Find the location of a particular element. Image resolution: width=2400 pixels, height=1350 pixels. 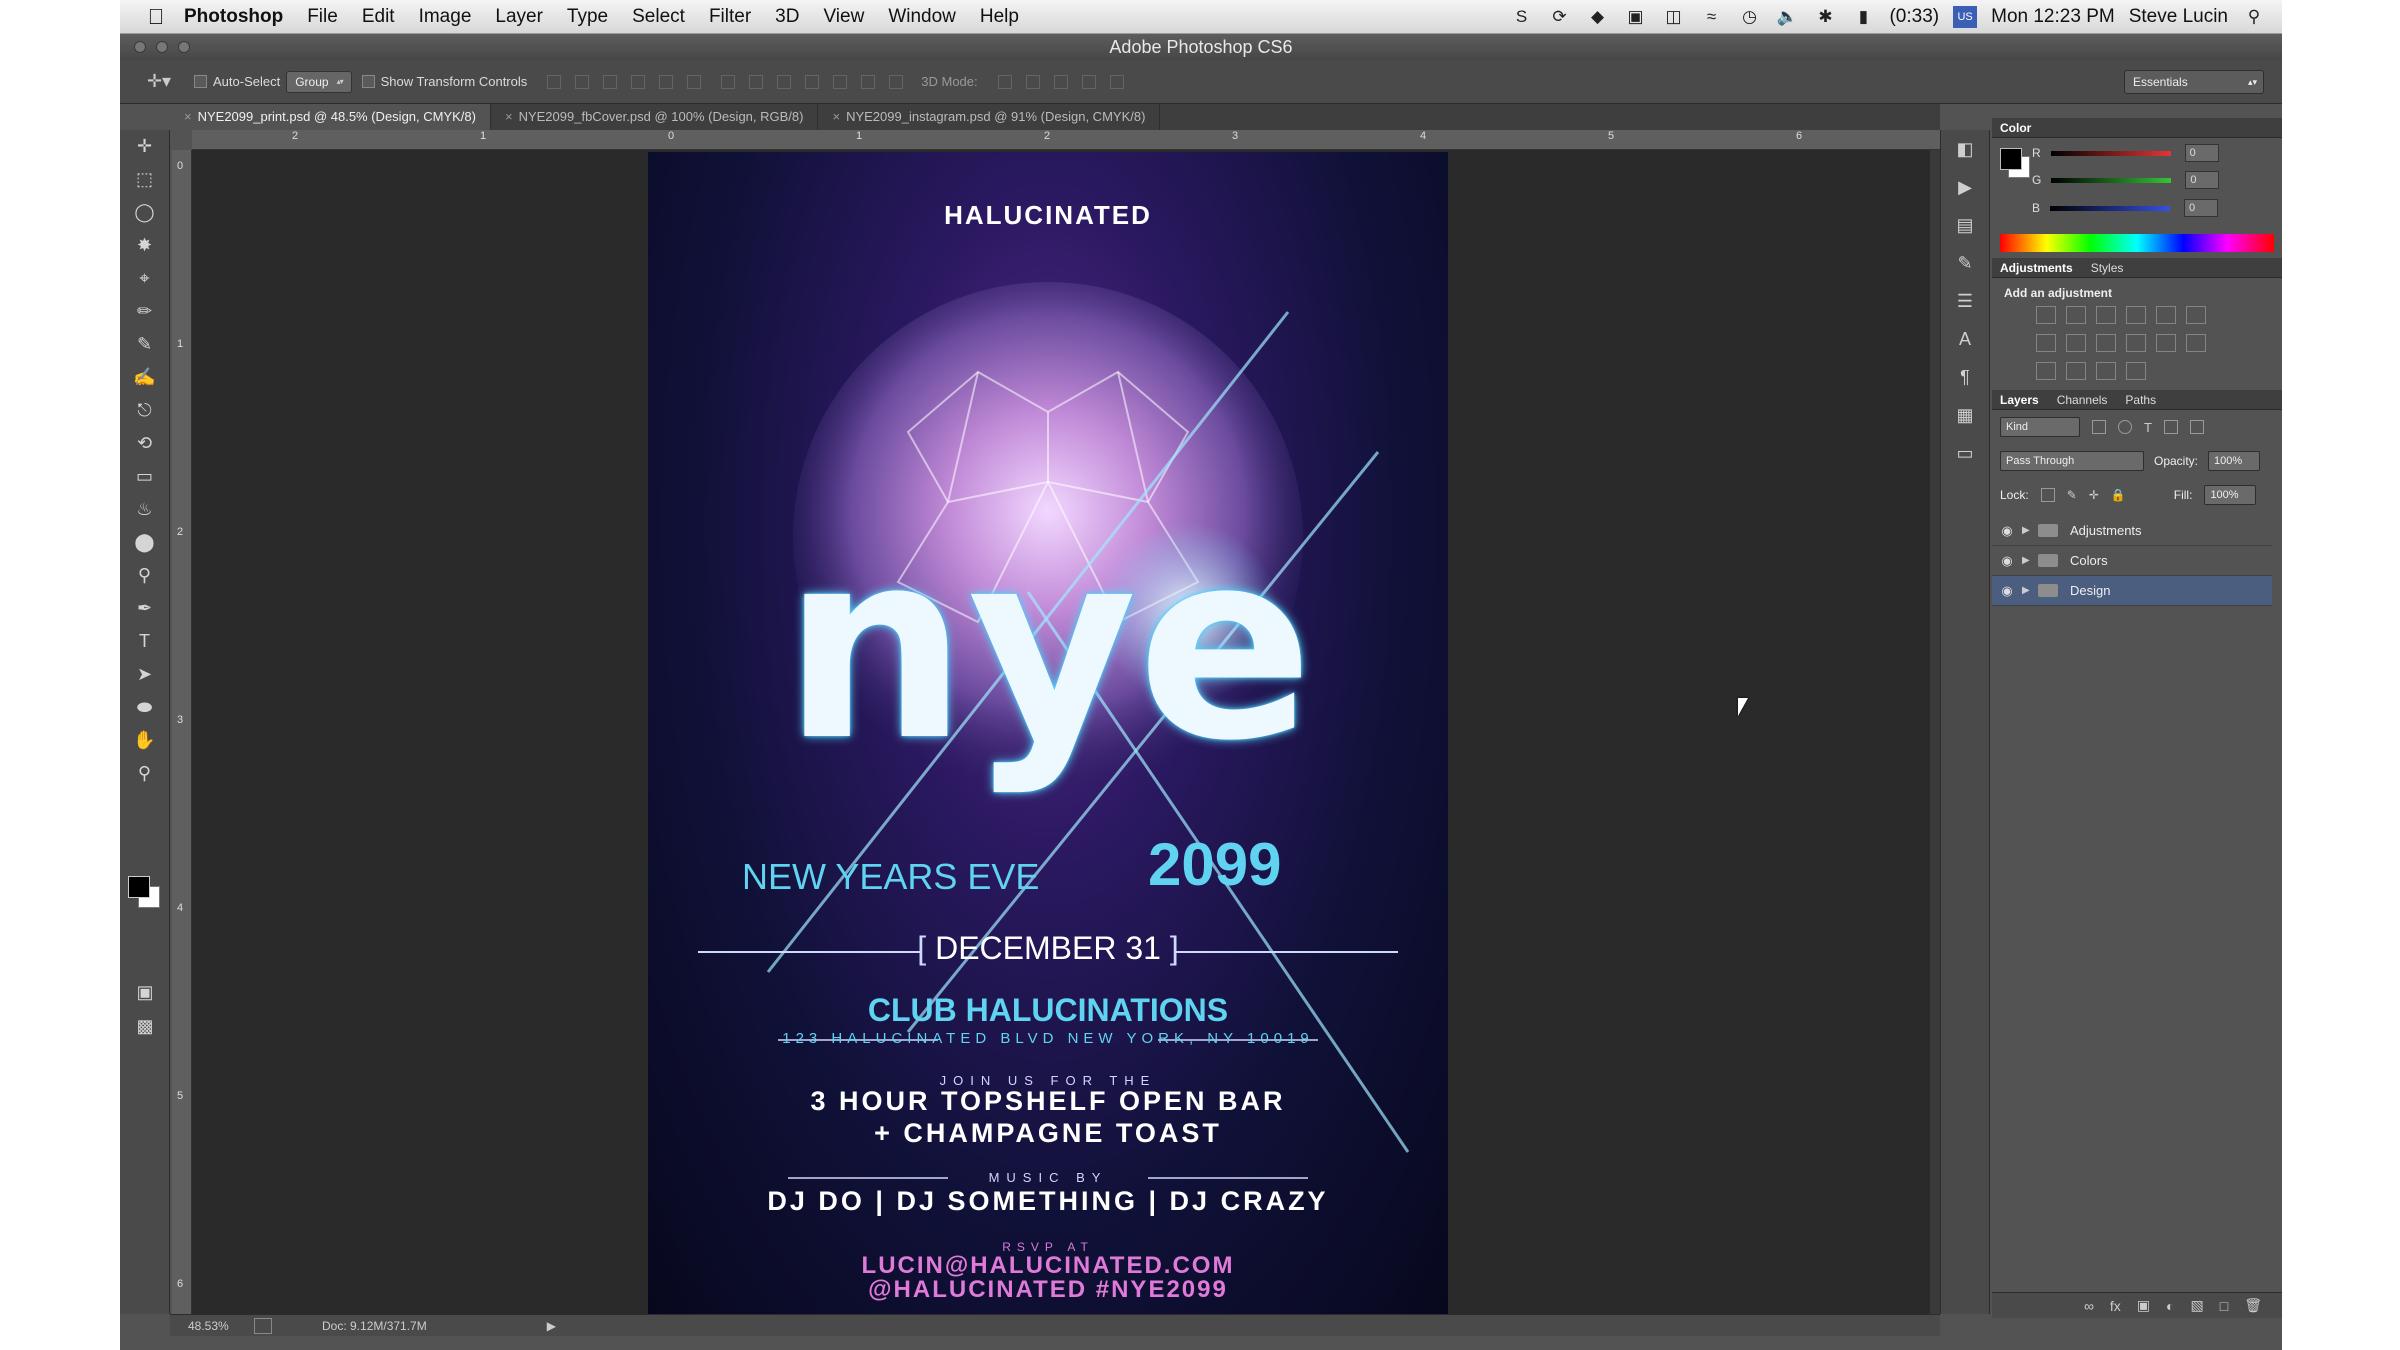

blue-value: 0 is located at coordinates (2201, 208).